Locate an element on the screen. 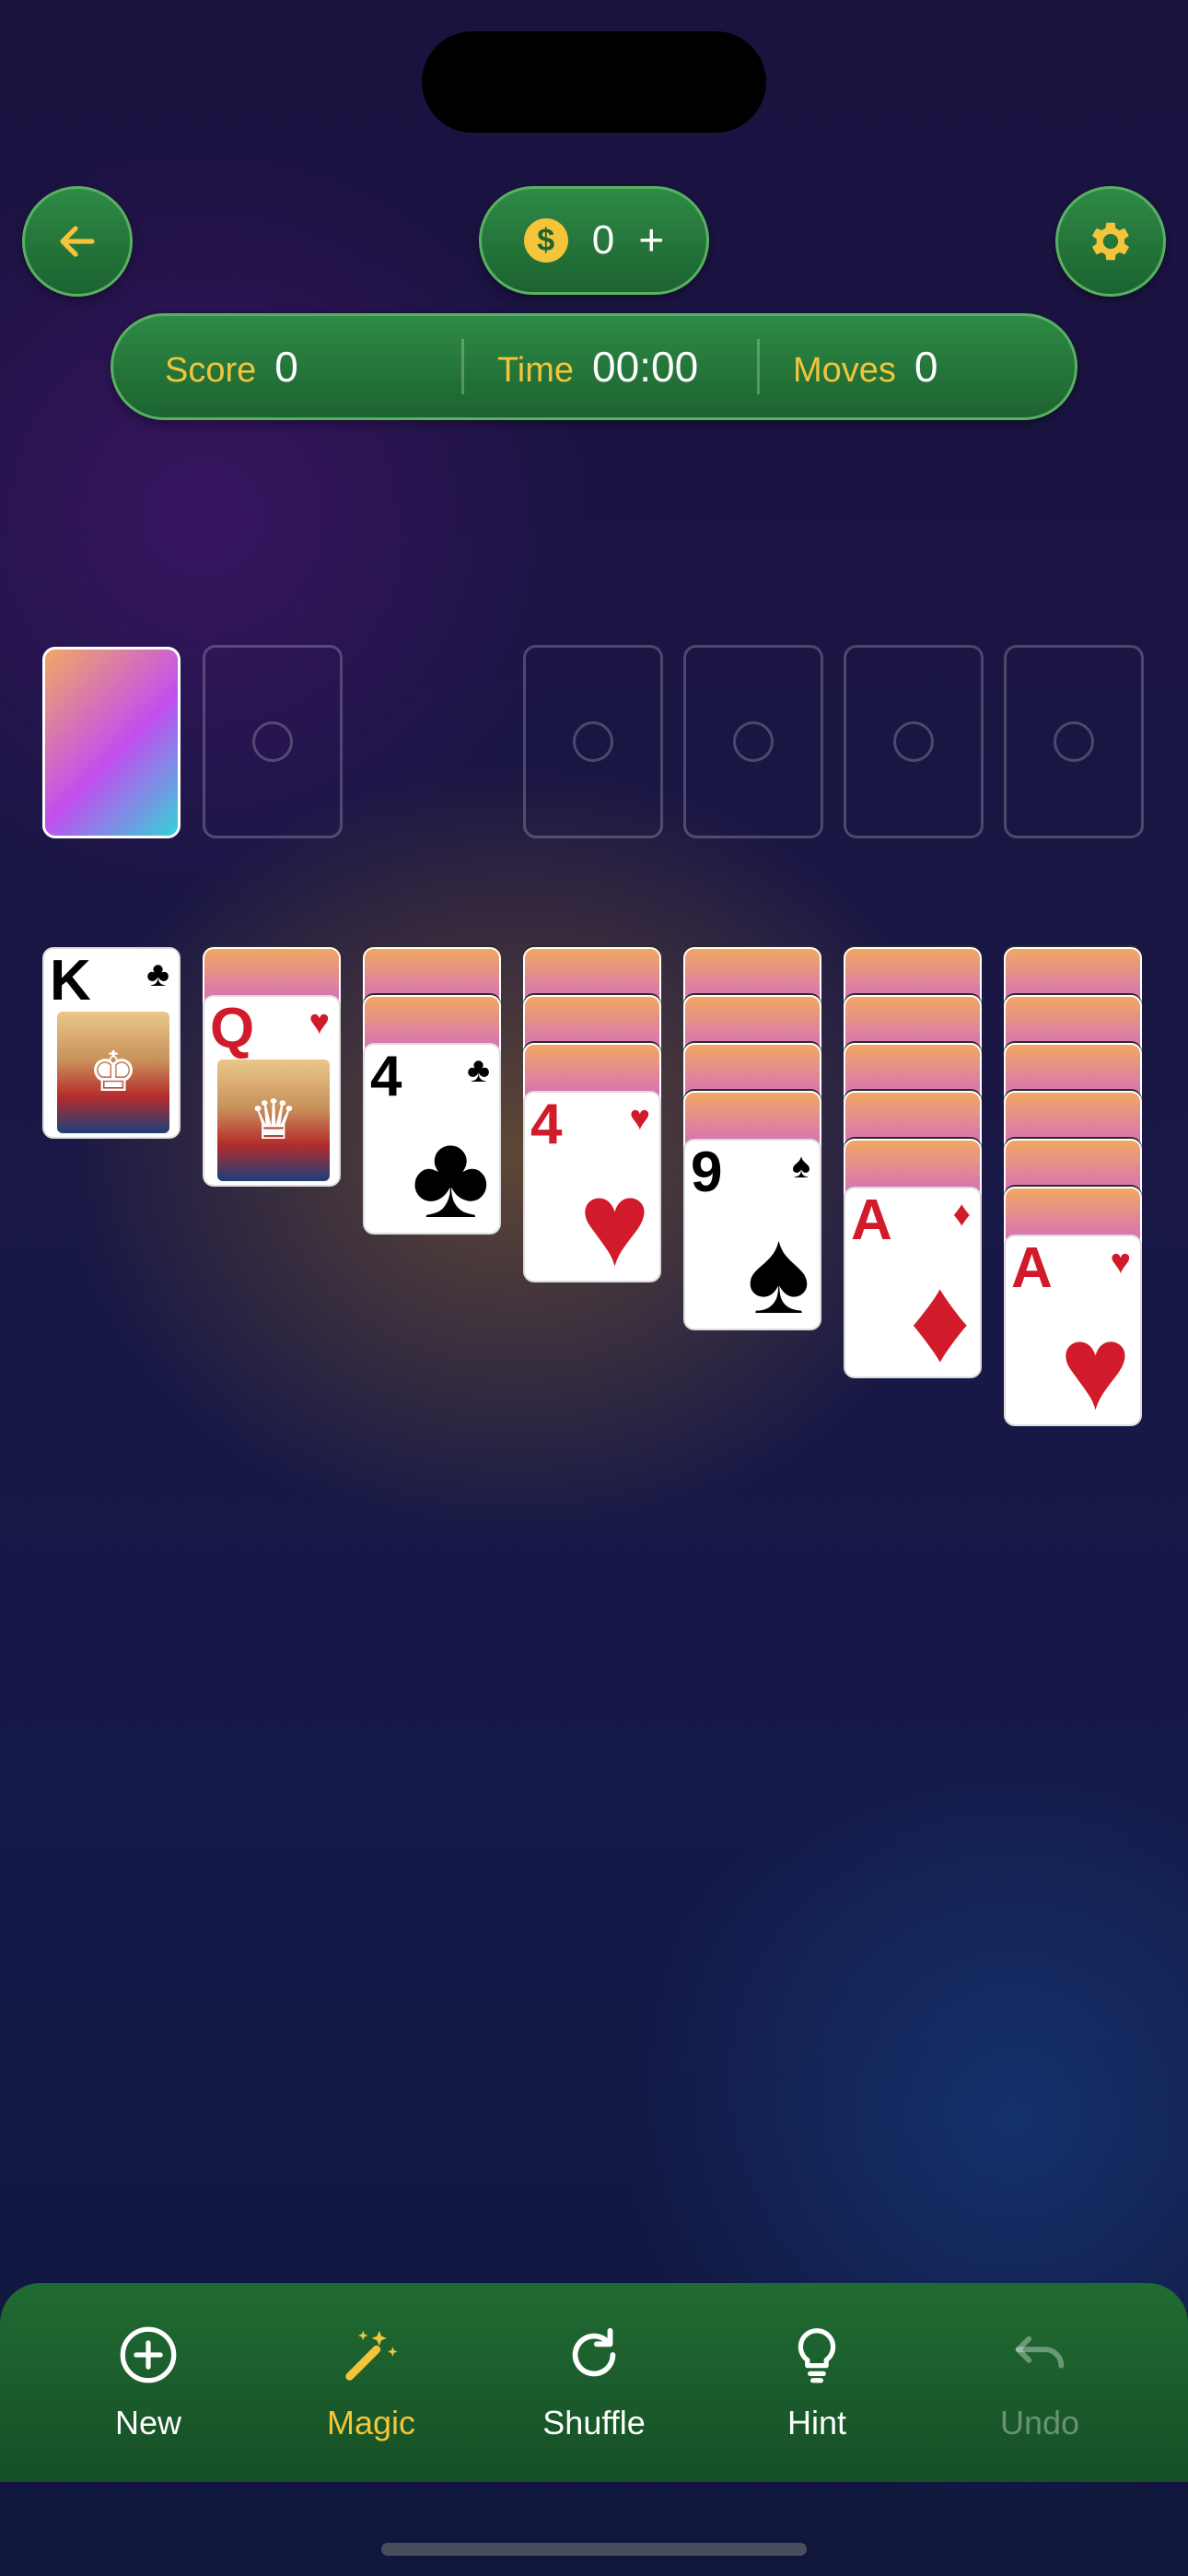  time-value: 00:00 is located at coordinates (645, 367).